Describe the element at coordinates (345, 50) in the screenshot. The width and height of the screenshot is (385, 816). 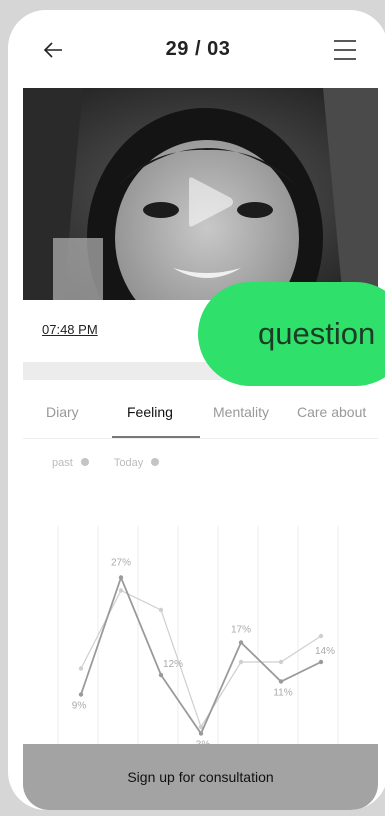
I see `hamburger-menu-icon` at that location.